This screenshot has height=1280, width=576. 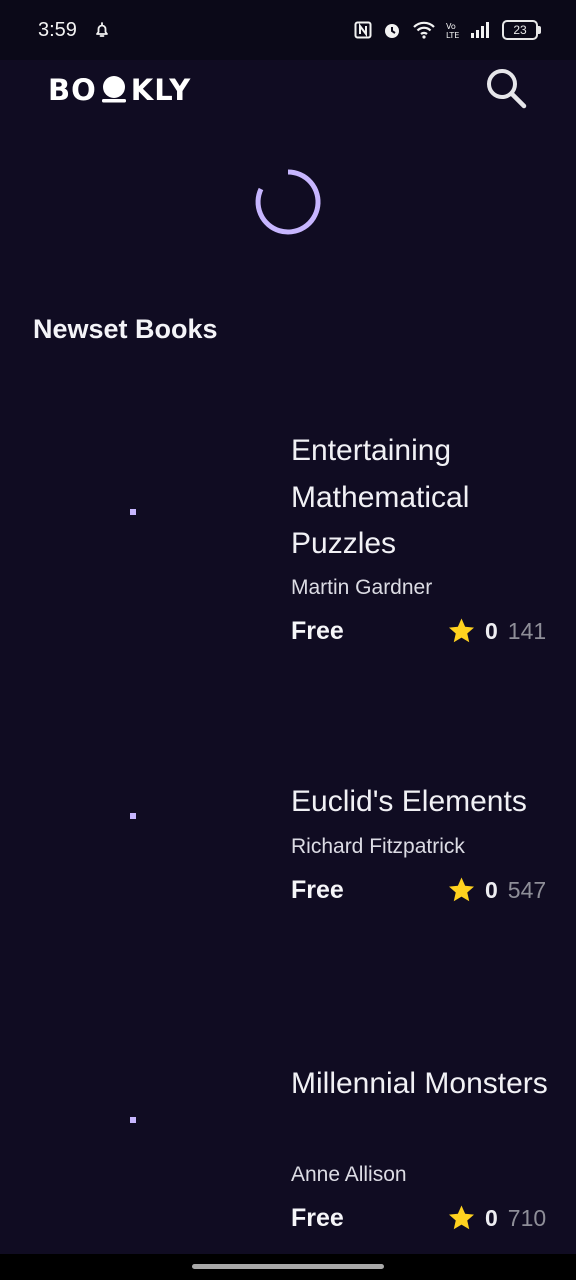 What do you see at coordinates (288, 1266) in the screenshot?
I see `home-gesture-handle` at bounding box center [288, 1266].